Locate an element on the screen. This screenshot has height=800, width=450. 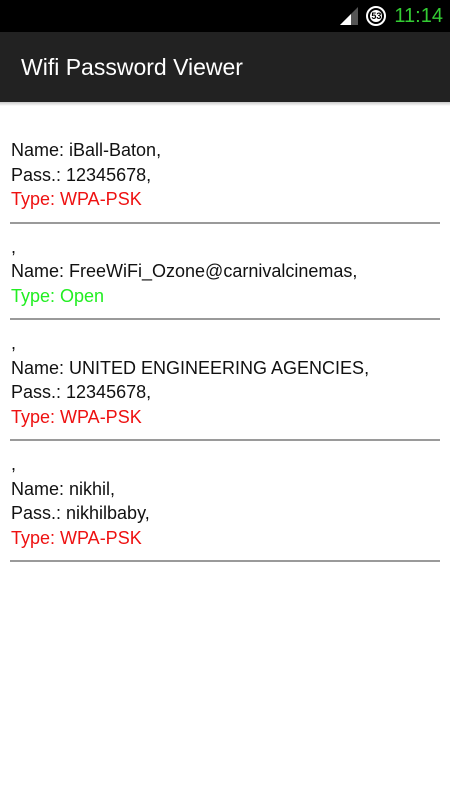
network-name: Name: nikhil, is located at coordinates (63, 488).